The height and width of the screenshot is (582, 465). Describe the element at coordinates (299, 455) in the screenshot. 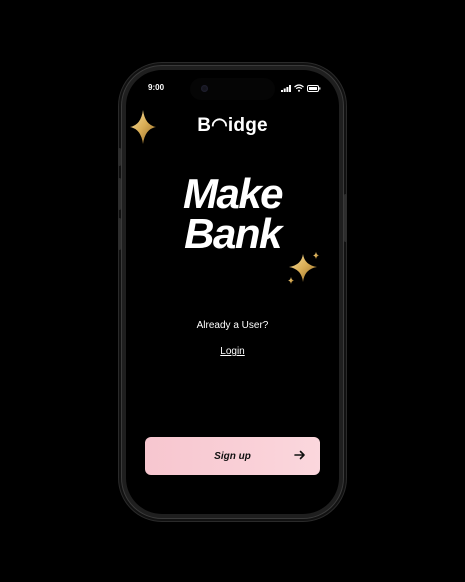

I see `arrow-right-icon` at that location.